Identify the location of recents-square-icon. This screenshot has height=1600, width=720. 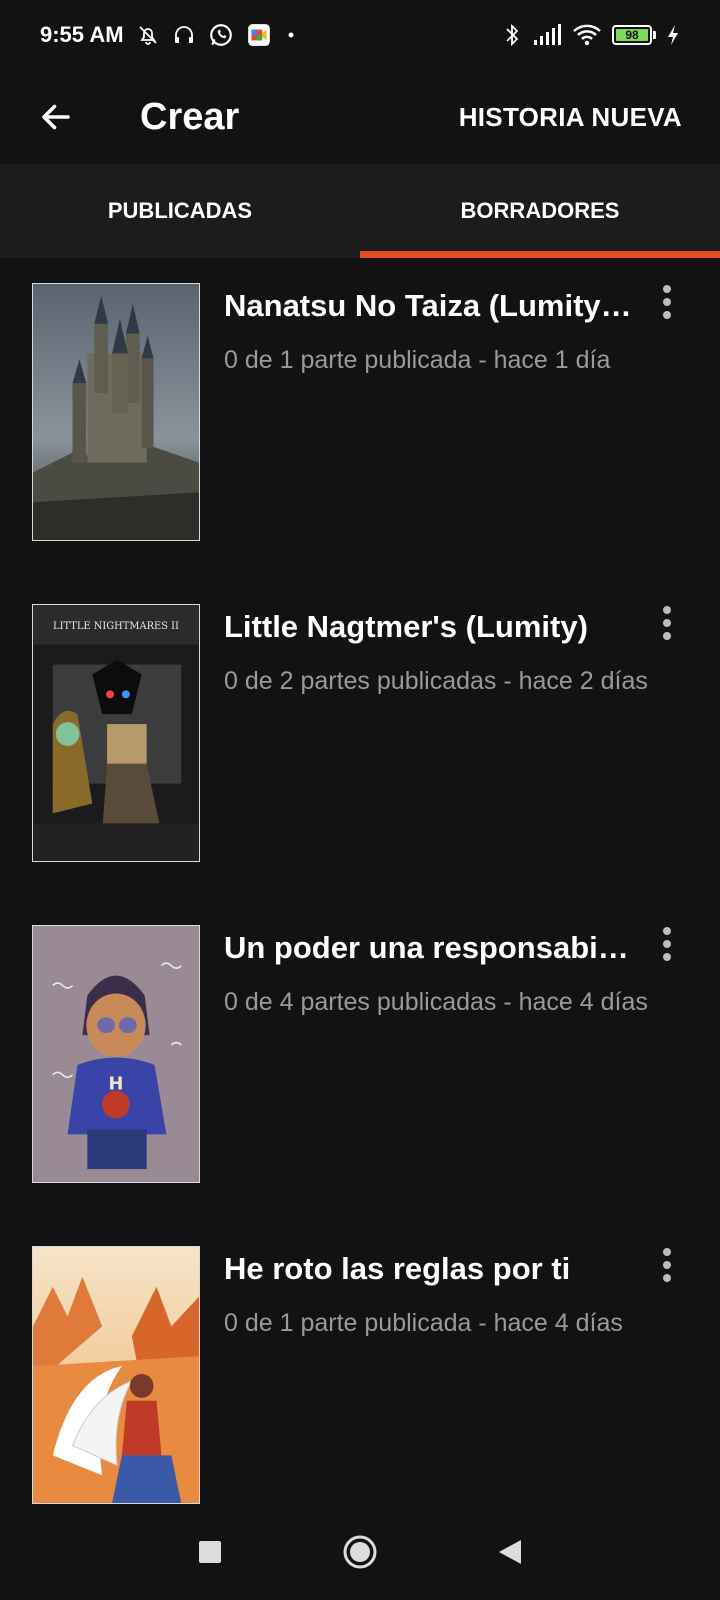
(210, 1552).